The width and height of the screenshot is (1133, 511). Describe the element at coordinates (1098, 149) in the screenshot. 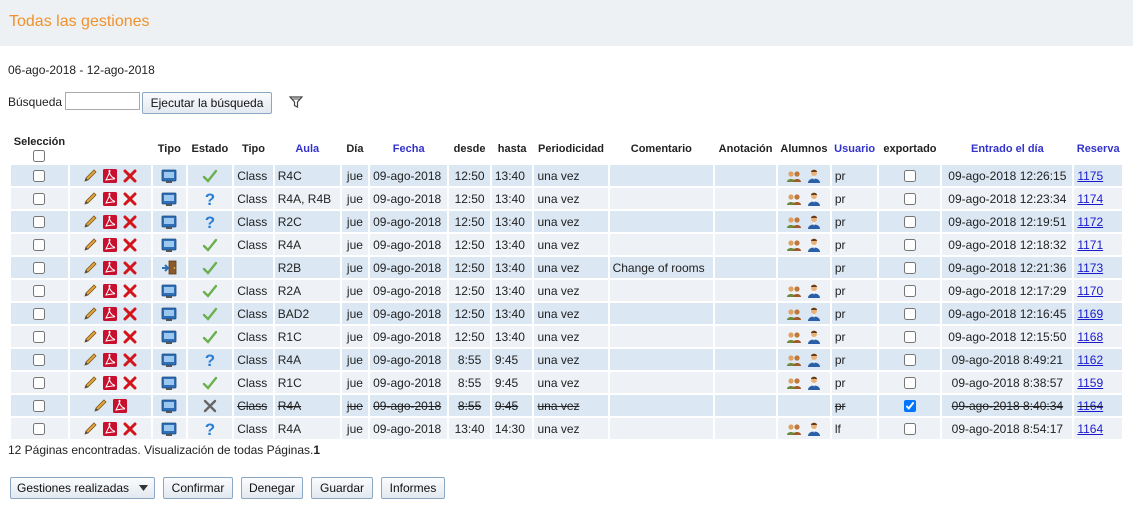

I see `col-reserva: Reserva` at that location.